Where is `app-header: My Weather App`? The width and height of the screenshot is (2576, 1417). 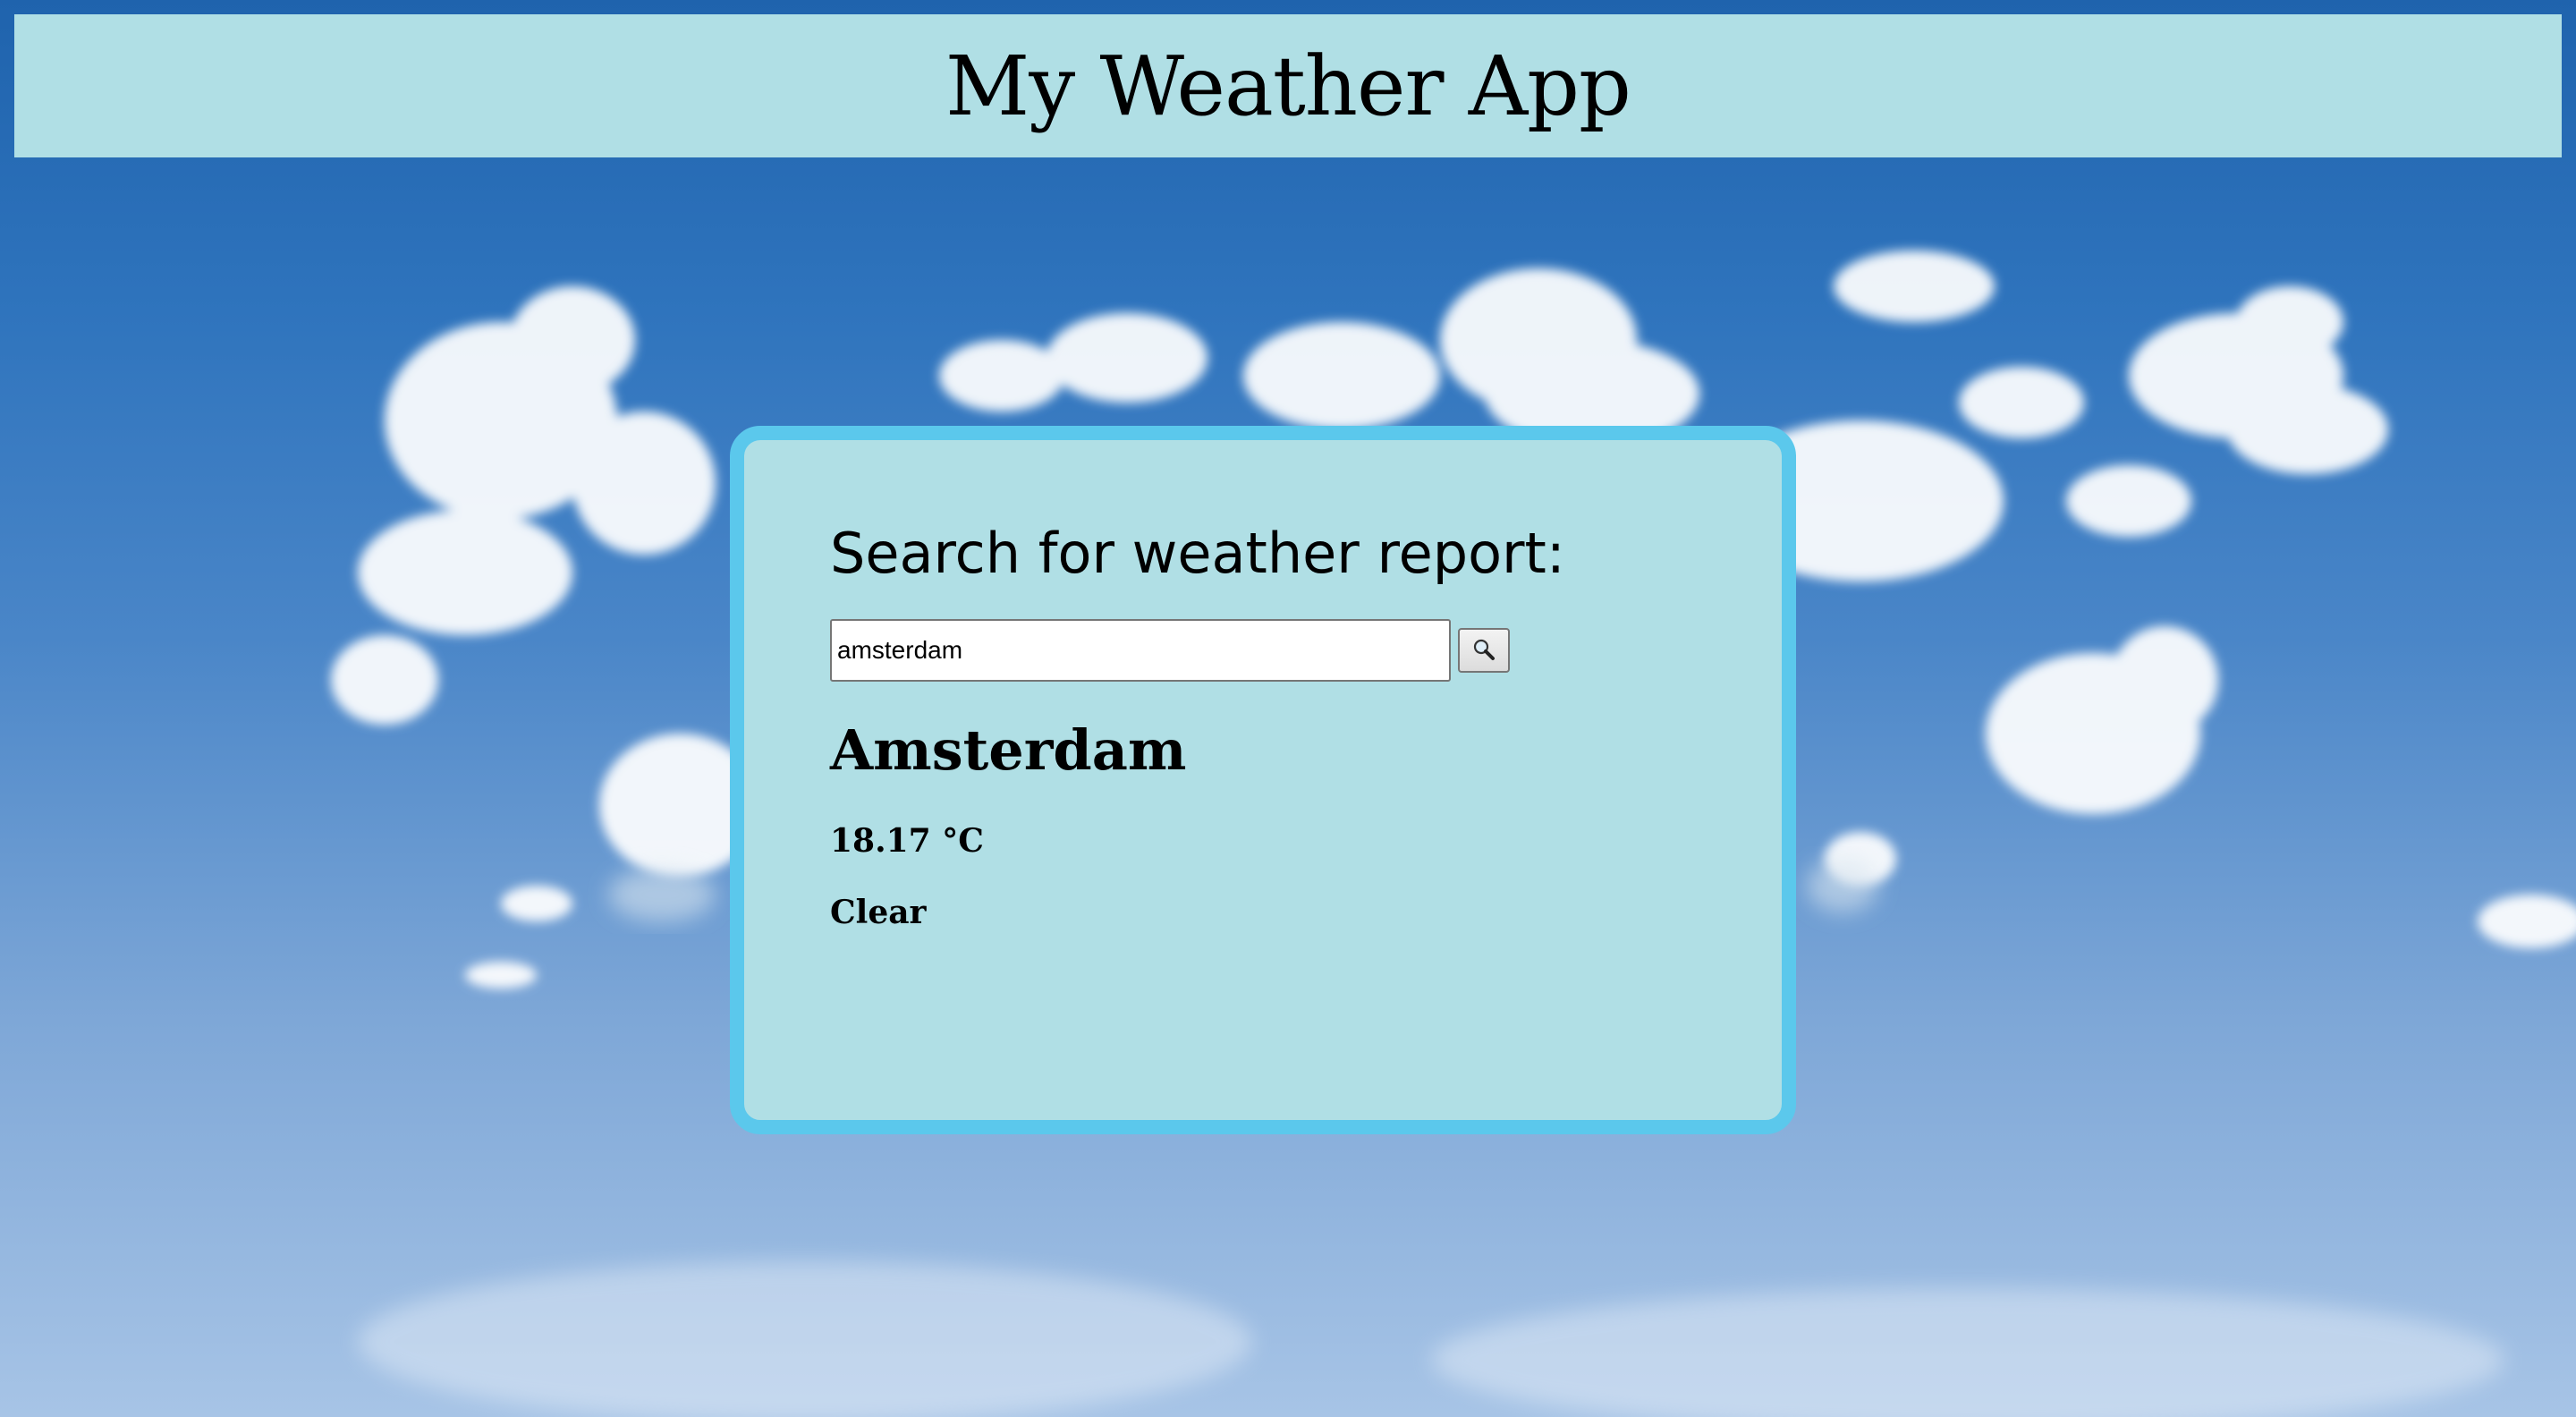 app-header: My Weather App is located at coordinates (1288, 86).